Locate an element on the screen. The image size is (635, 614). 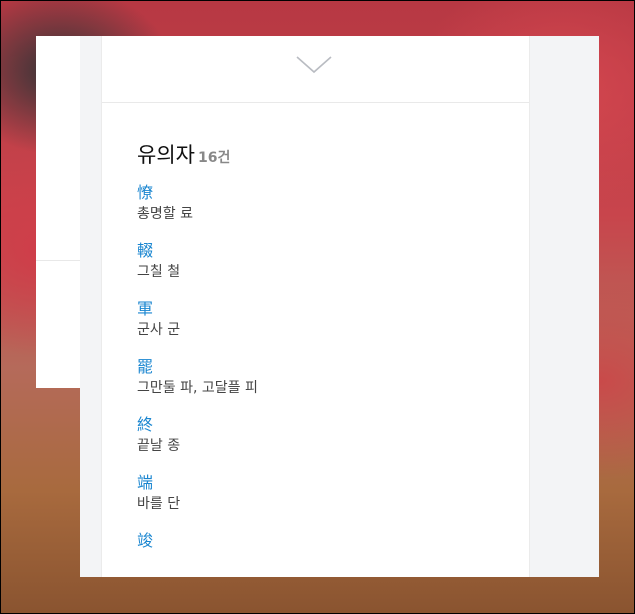
hanja-meaning: 그칠 철 is located at coordinates (159, 272).